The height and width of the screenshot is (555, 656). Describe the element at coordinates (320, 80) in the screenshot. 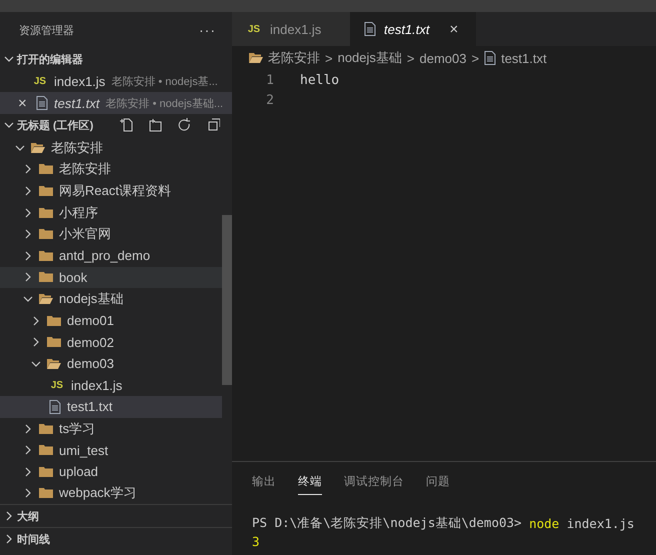

I see `code-line: hello` at that location.